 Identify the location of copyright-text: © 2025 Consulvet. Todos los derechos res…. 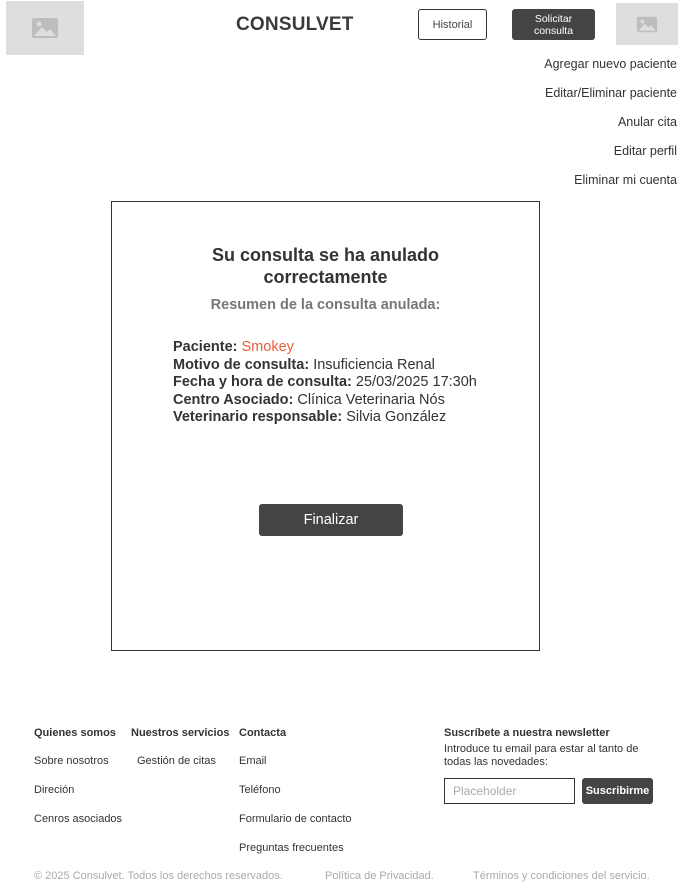
(158, 876).